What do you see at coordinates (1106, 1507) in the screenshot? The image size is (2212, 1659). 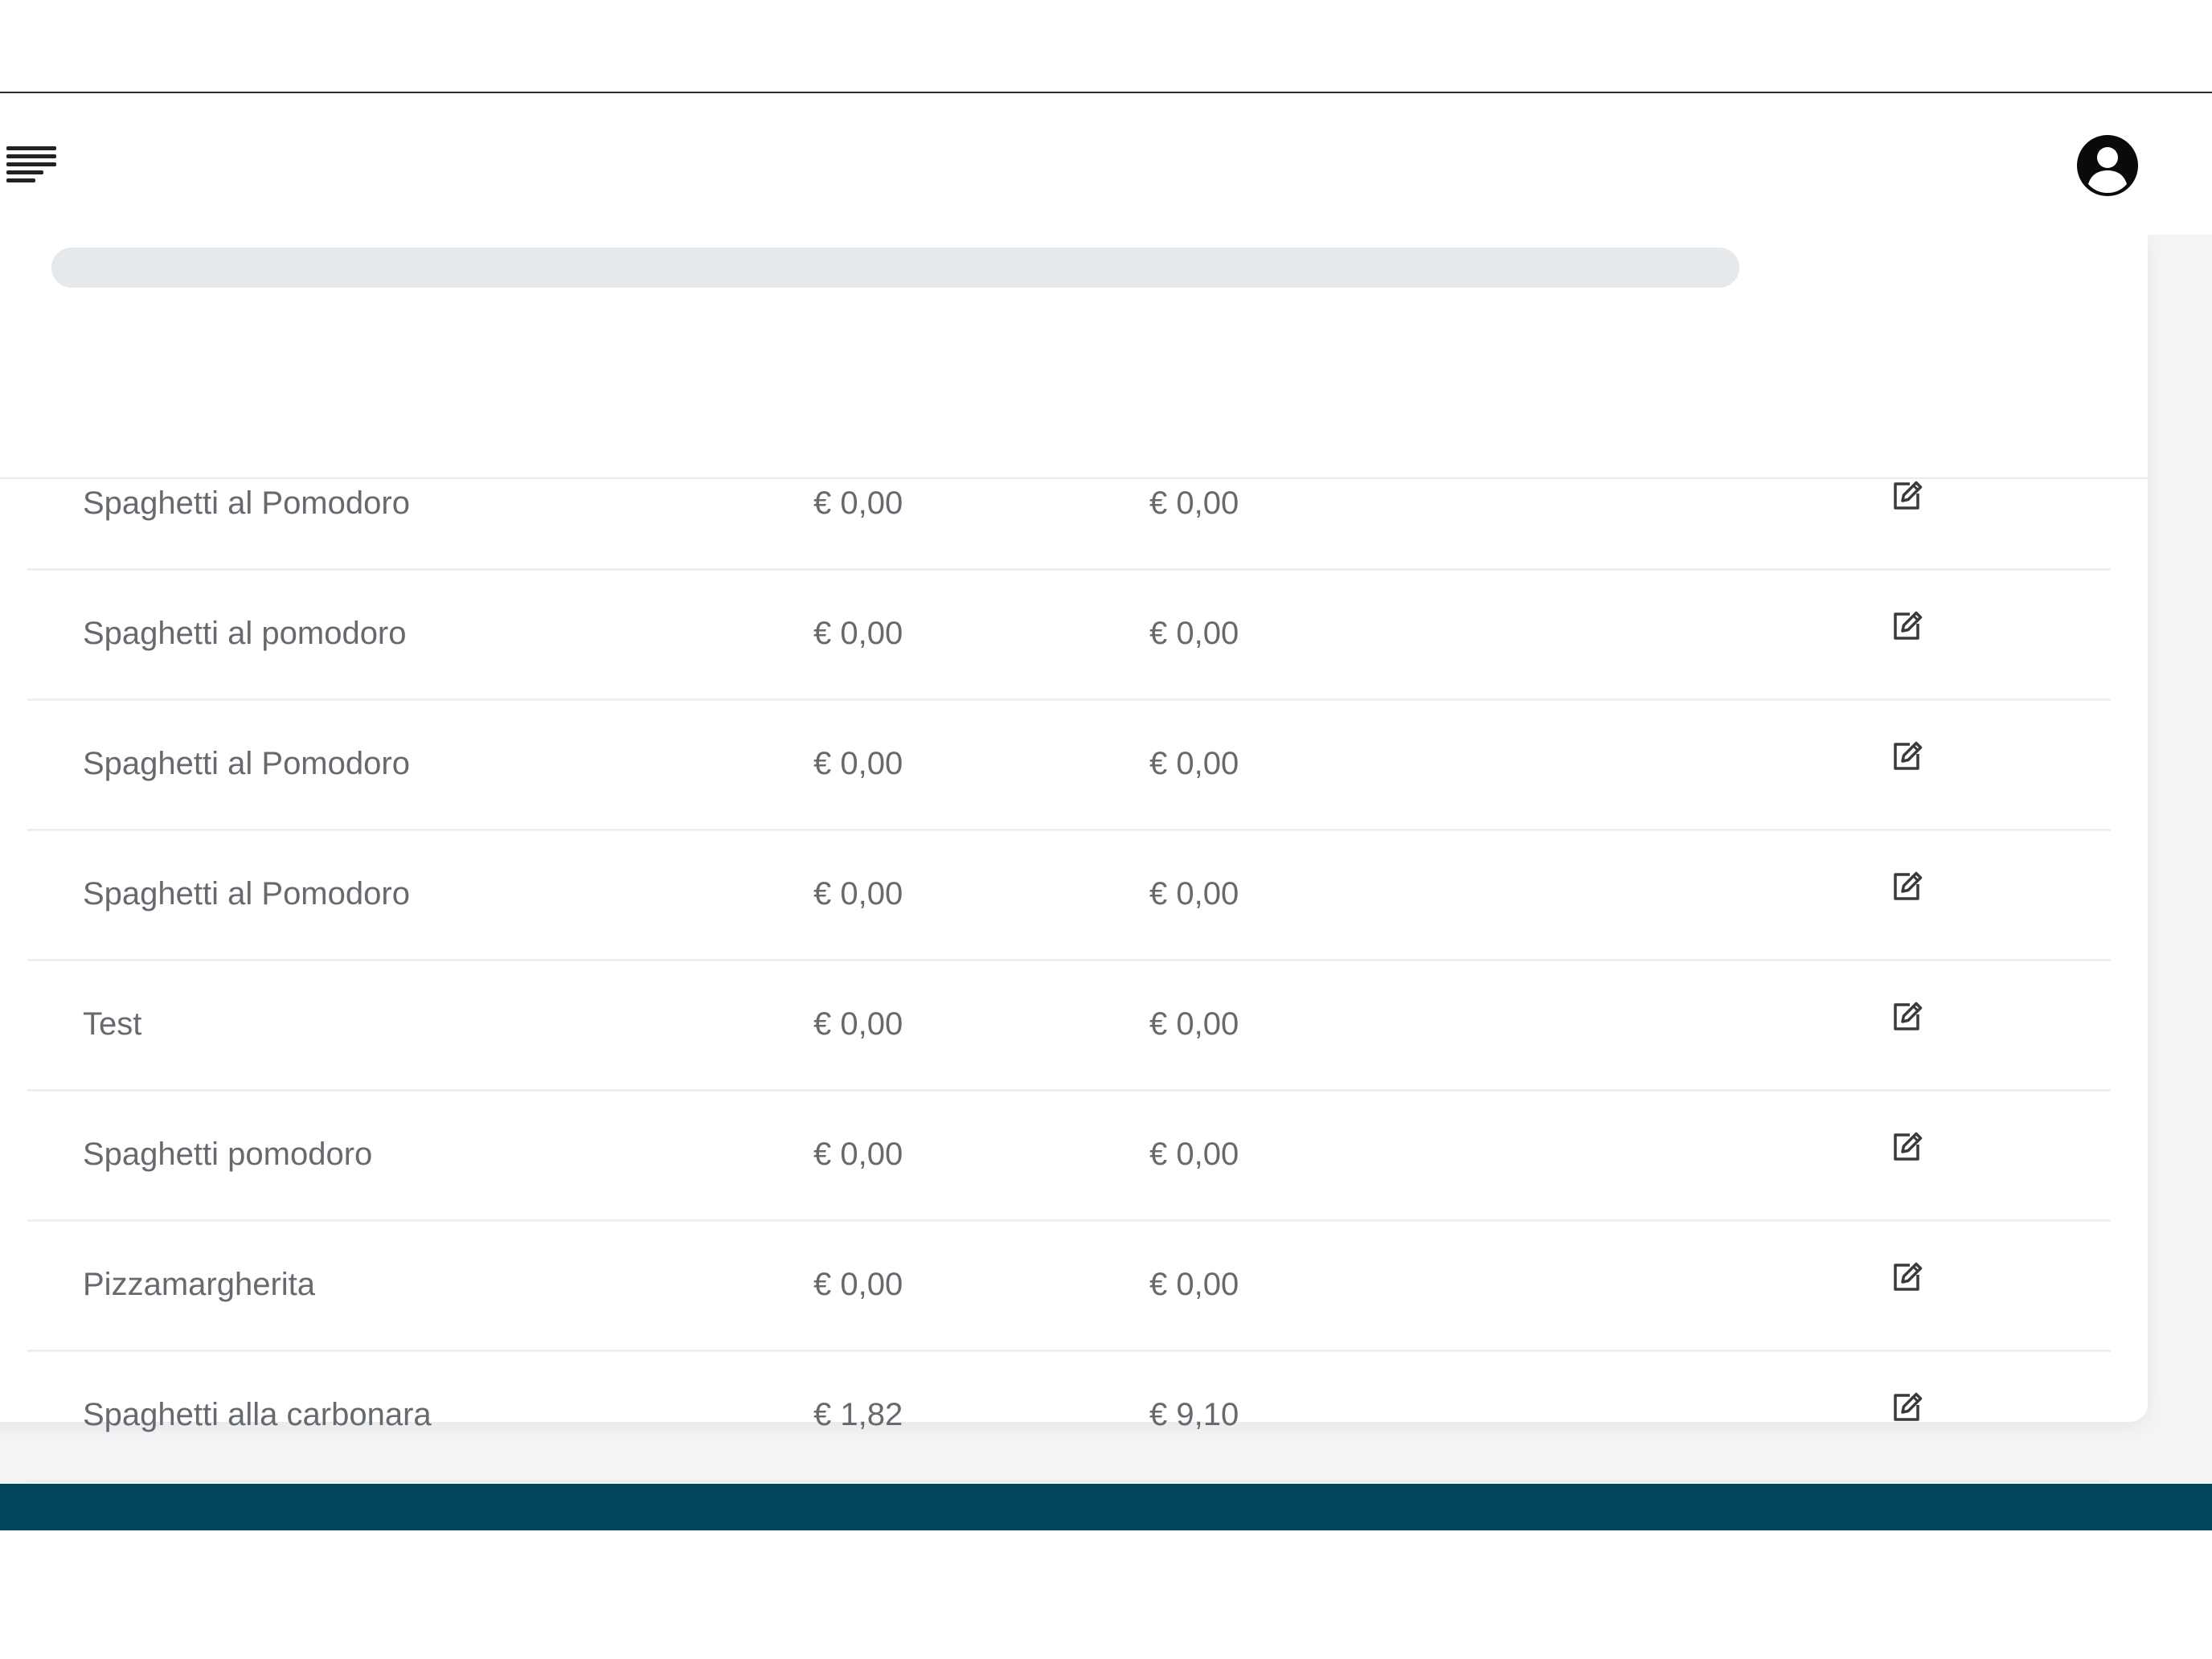 I see `footer-bar` at bounding box center [1106, 1507].